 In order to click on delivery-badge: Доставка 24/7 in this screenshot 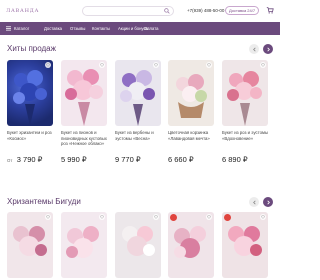, I will do `click(242, 10)`.